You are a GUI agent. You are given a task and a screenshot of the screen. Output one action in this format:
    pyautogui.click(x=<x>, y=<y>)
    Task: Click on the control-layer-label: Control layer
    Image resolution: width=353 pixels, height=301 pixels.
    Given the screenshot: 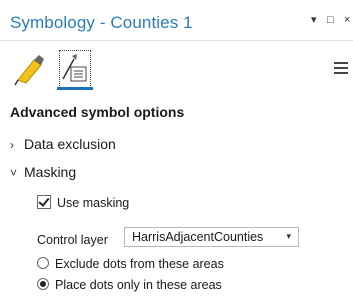 What is the action you would take?
    pyautogui.click(x=72, y=240)
    